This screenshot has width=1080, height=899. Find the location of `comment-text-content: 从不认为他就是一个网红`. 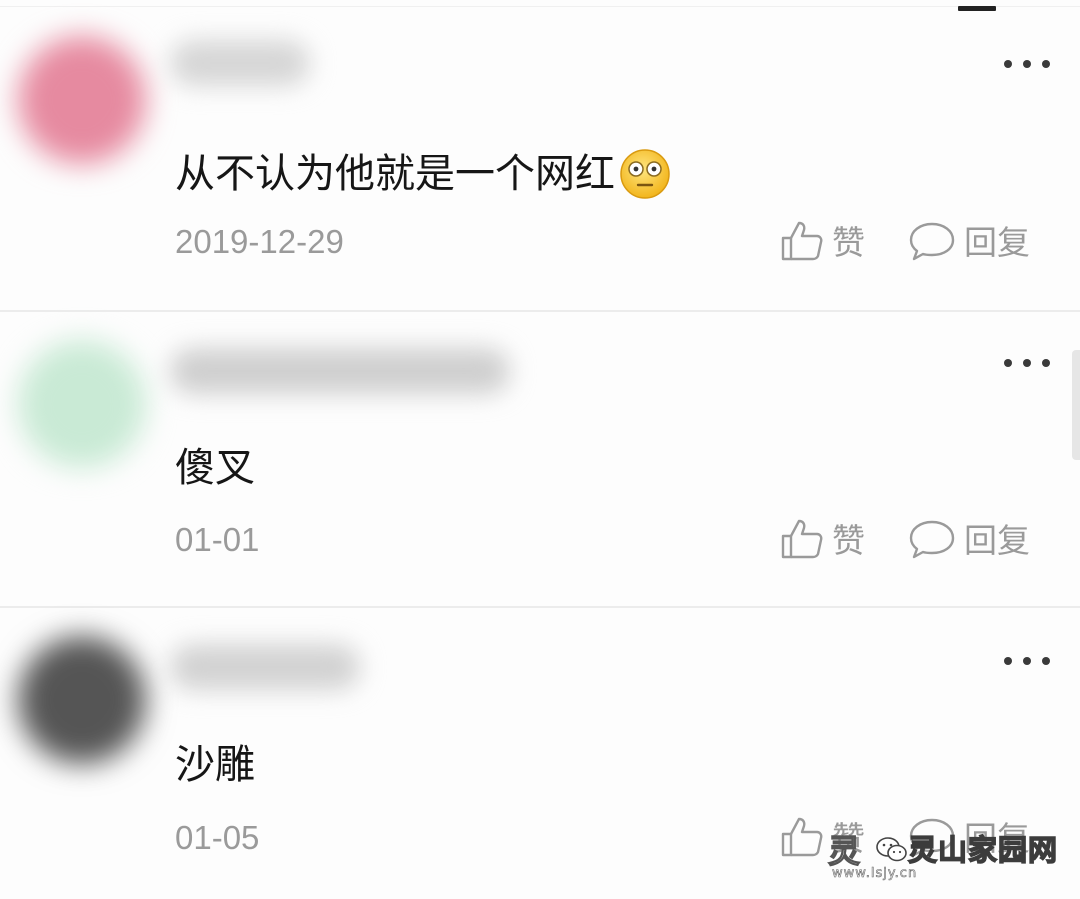

comment-text-content: 从不认为他就是一个网红 is located at coordinates (395, 174).